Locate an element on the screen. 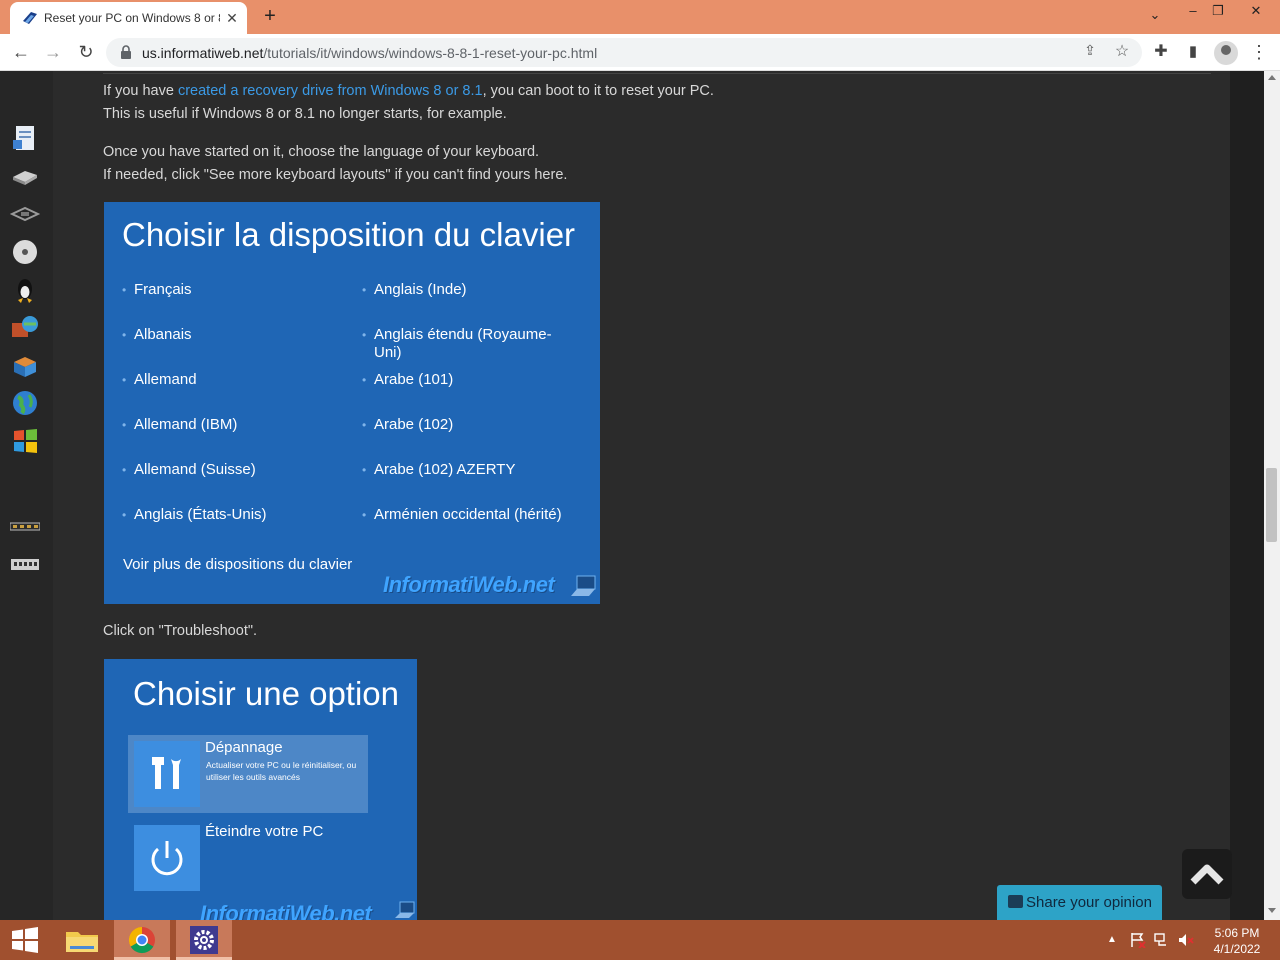  system-clock: 5:06 PM 4/1/2022 is located at coordinates (1237, 941).